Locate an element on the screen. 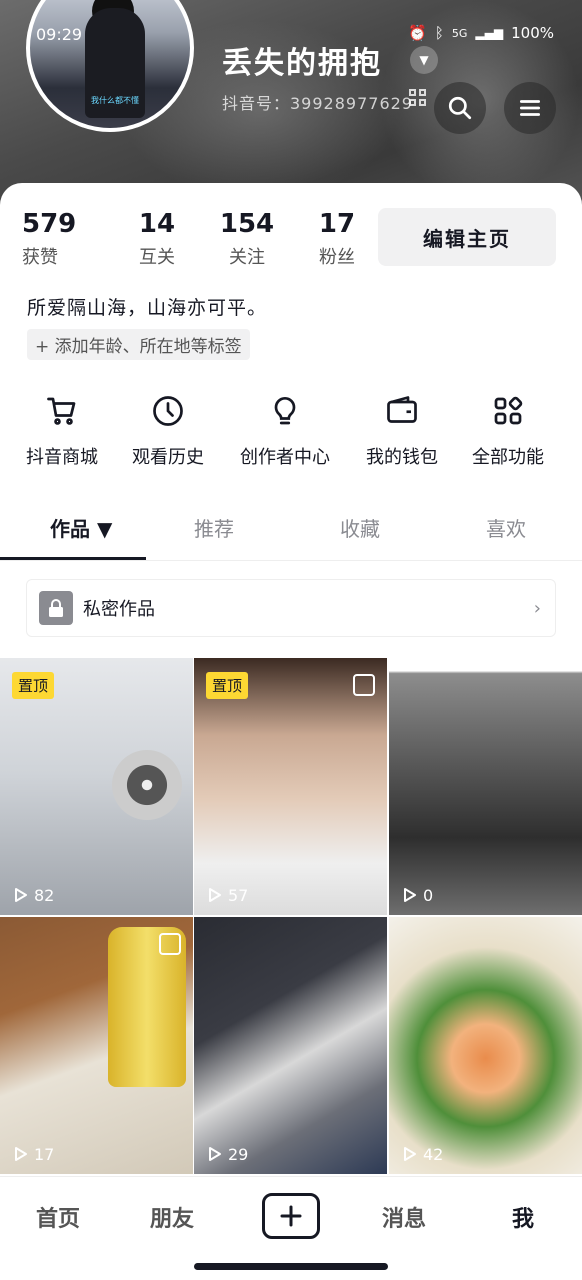  lock-icon is located at coordinates (56, 608).